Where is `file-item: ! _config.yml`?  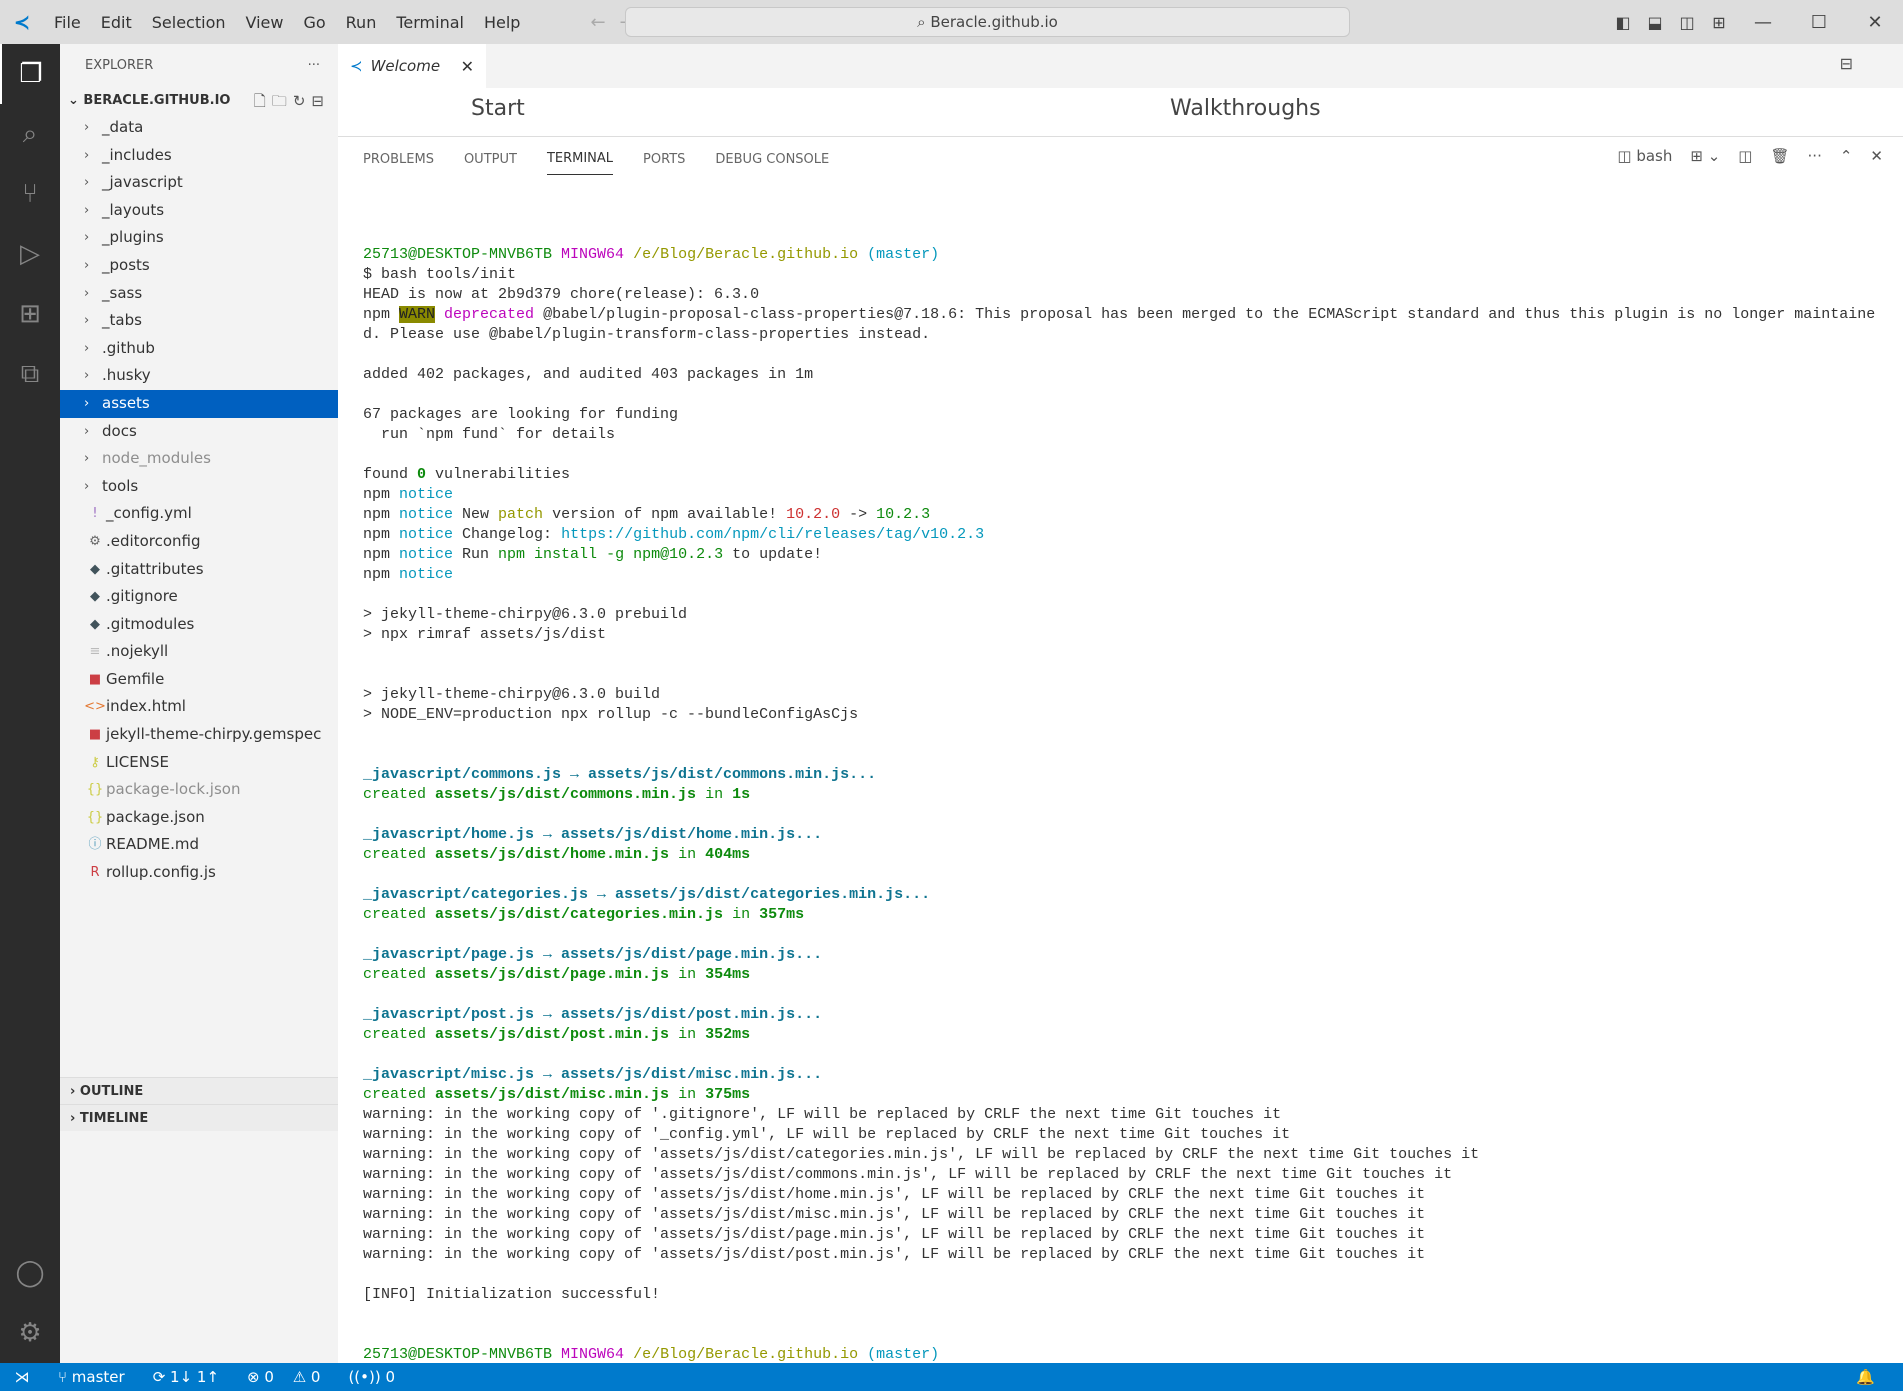
file-item: ! _config.yml is located at coordinates (199, 514).